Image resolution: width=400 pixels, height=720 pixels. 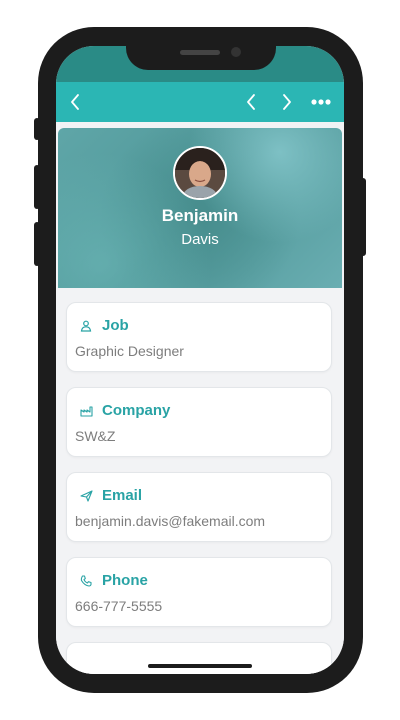 I want to click on send-icon, so click(x=86, y=496).